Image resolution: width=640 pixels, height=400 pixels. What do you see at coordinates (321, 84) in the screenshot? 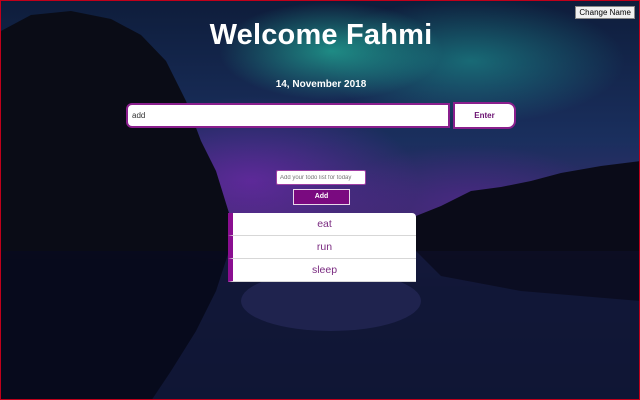
I see `current-date: 14, November 2018` at bounding box center [321, 84].